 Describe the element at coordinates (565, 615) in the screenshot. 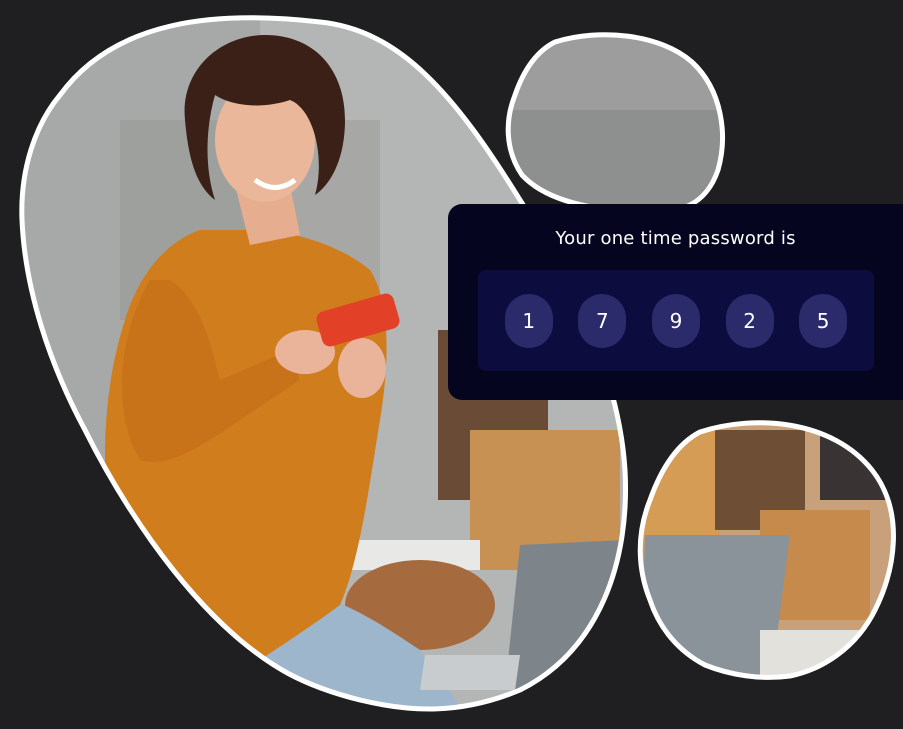

I see `laptop` at that location.